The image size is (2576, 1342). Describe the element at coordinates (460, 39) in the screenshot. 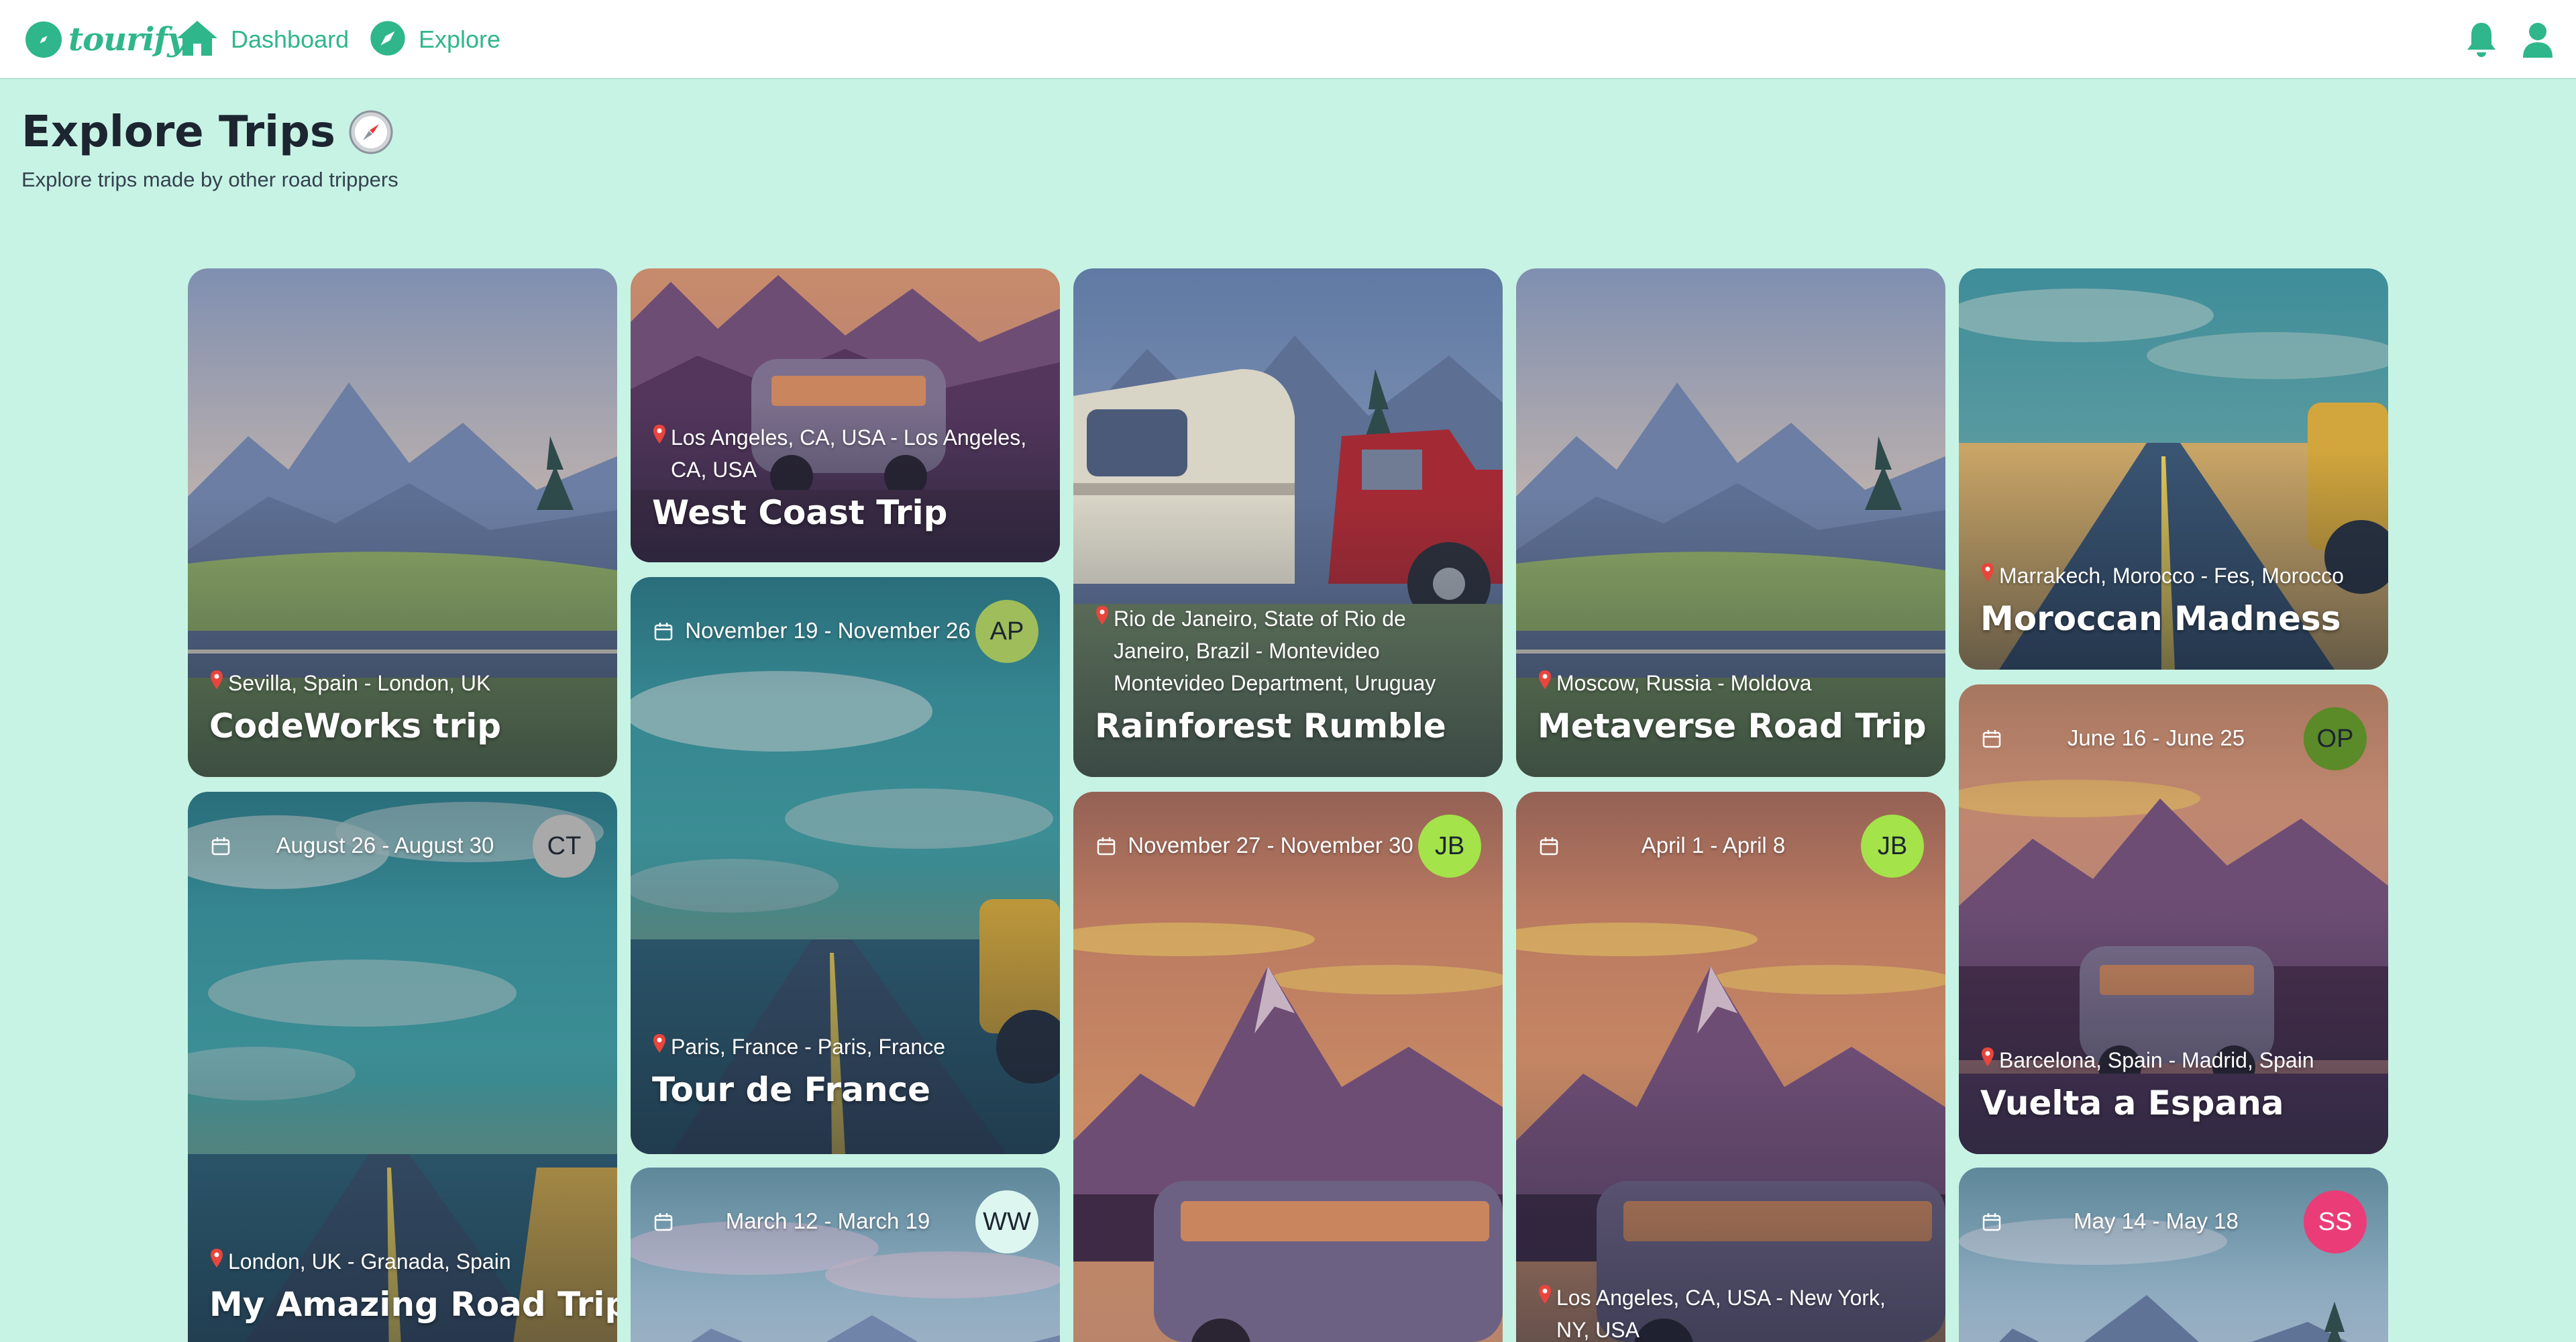

I see `nav-explore-label: Explore` at that location.